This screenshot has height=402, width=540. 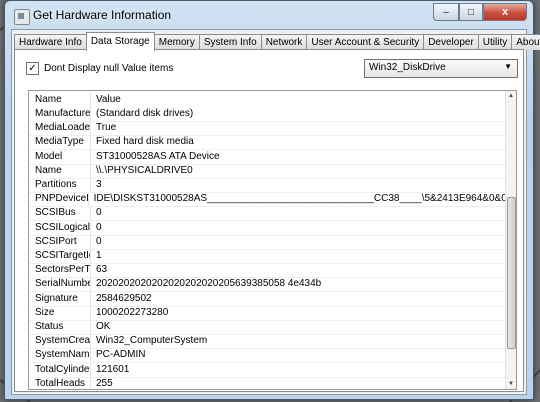 I want to click on property-value-cell: OK, so click(x=103, y=326).